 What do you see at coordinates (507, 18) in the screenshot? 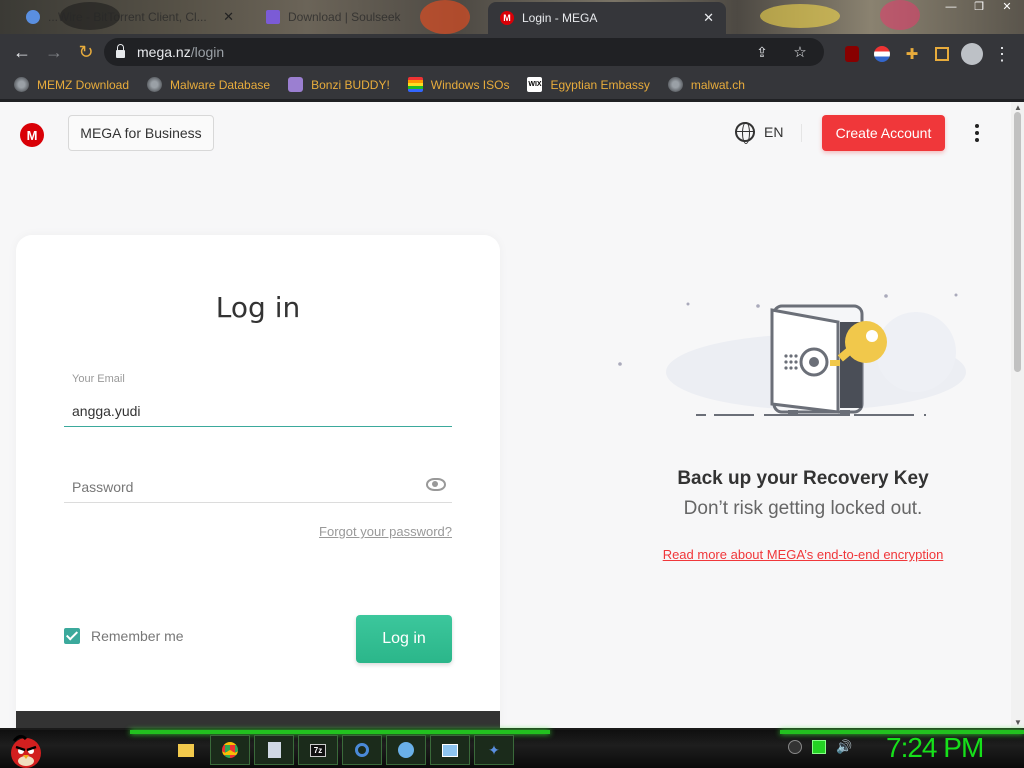
I see `mega-favicon-icon: M` at bounding box center [507, 18].